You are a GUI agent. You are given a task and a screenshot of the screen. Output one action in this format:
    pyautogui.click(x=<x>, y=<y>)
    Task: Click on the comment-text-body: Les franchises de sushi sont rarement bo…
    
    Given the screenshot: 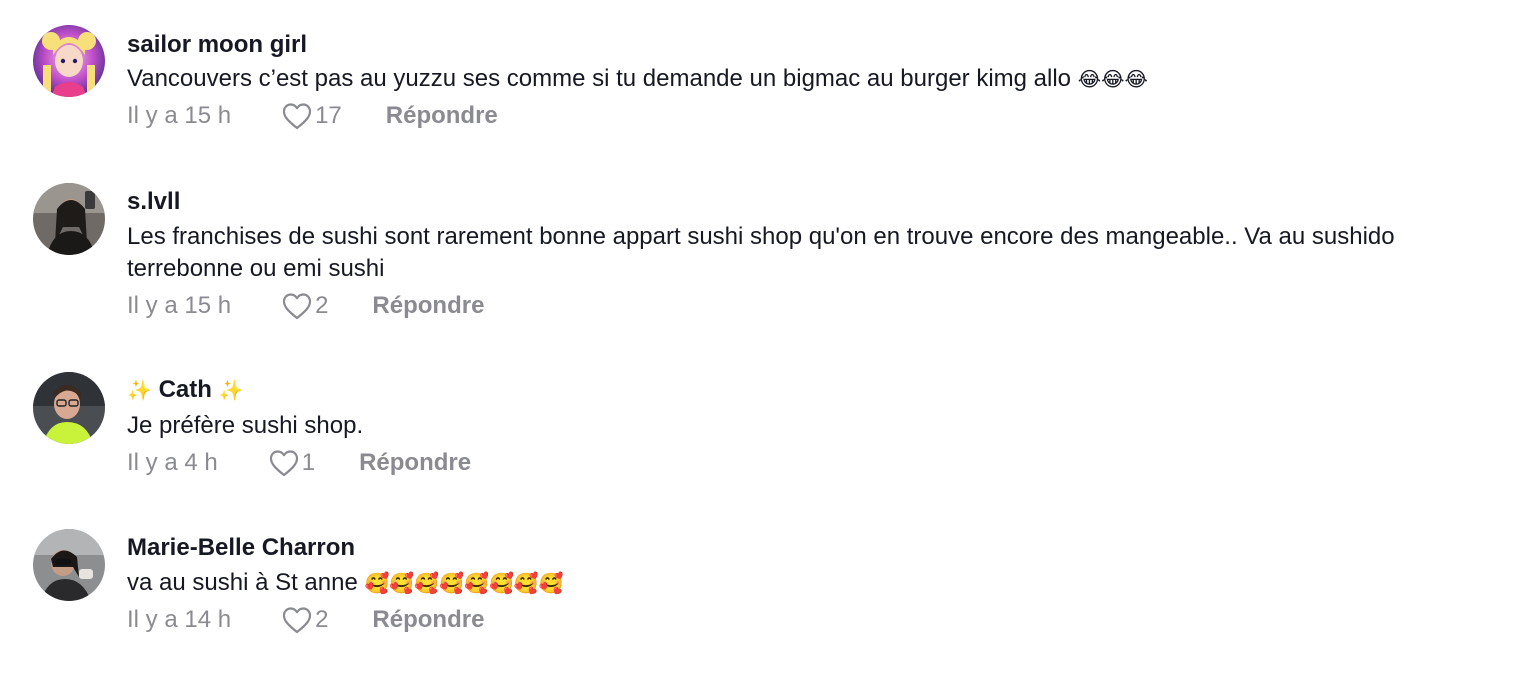 What is the action you would take?
    pyautogui.click(x=761, y=252)
    